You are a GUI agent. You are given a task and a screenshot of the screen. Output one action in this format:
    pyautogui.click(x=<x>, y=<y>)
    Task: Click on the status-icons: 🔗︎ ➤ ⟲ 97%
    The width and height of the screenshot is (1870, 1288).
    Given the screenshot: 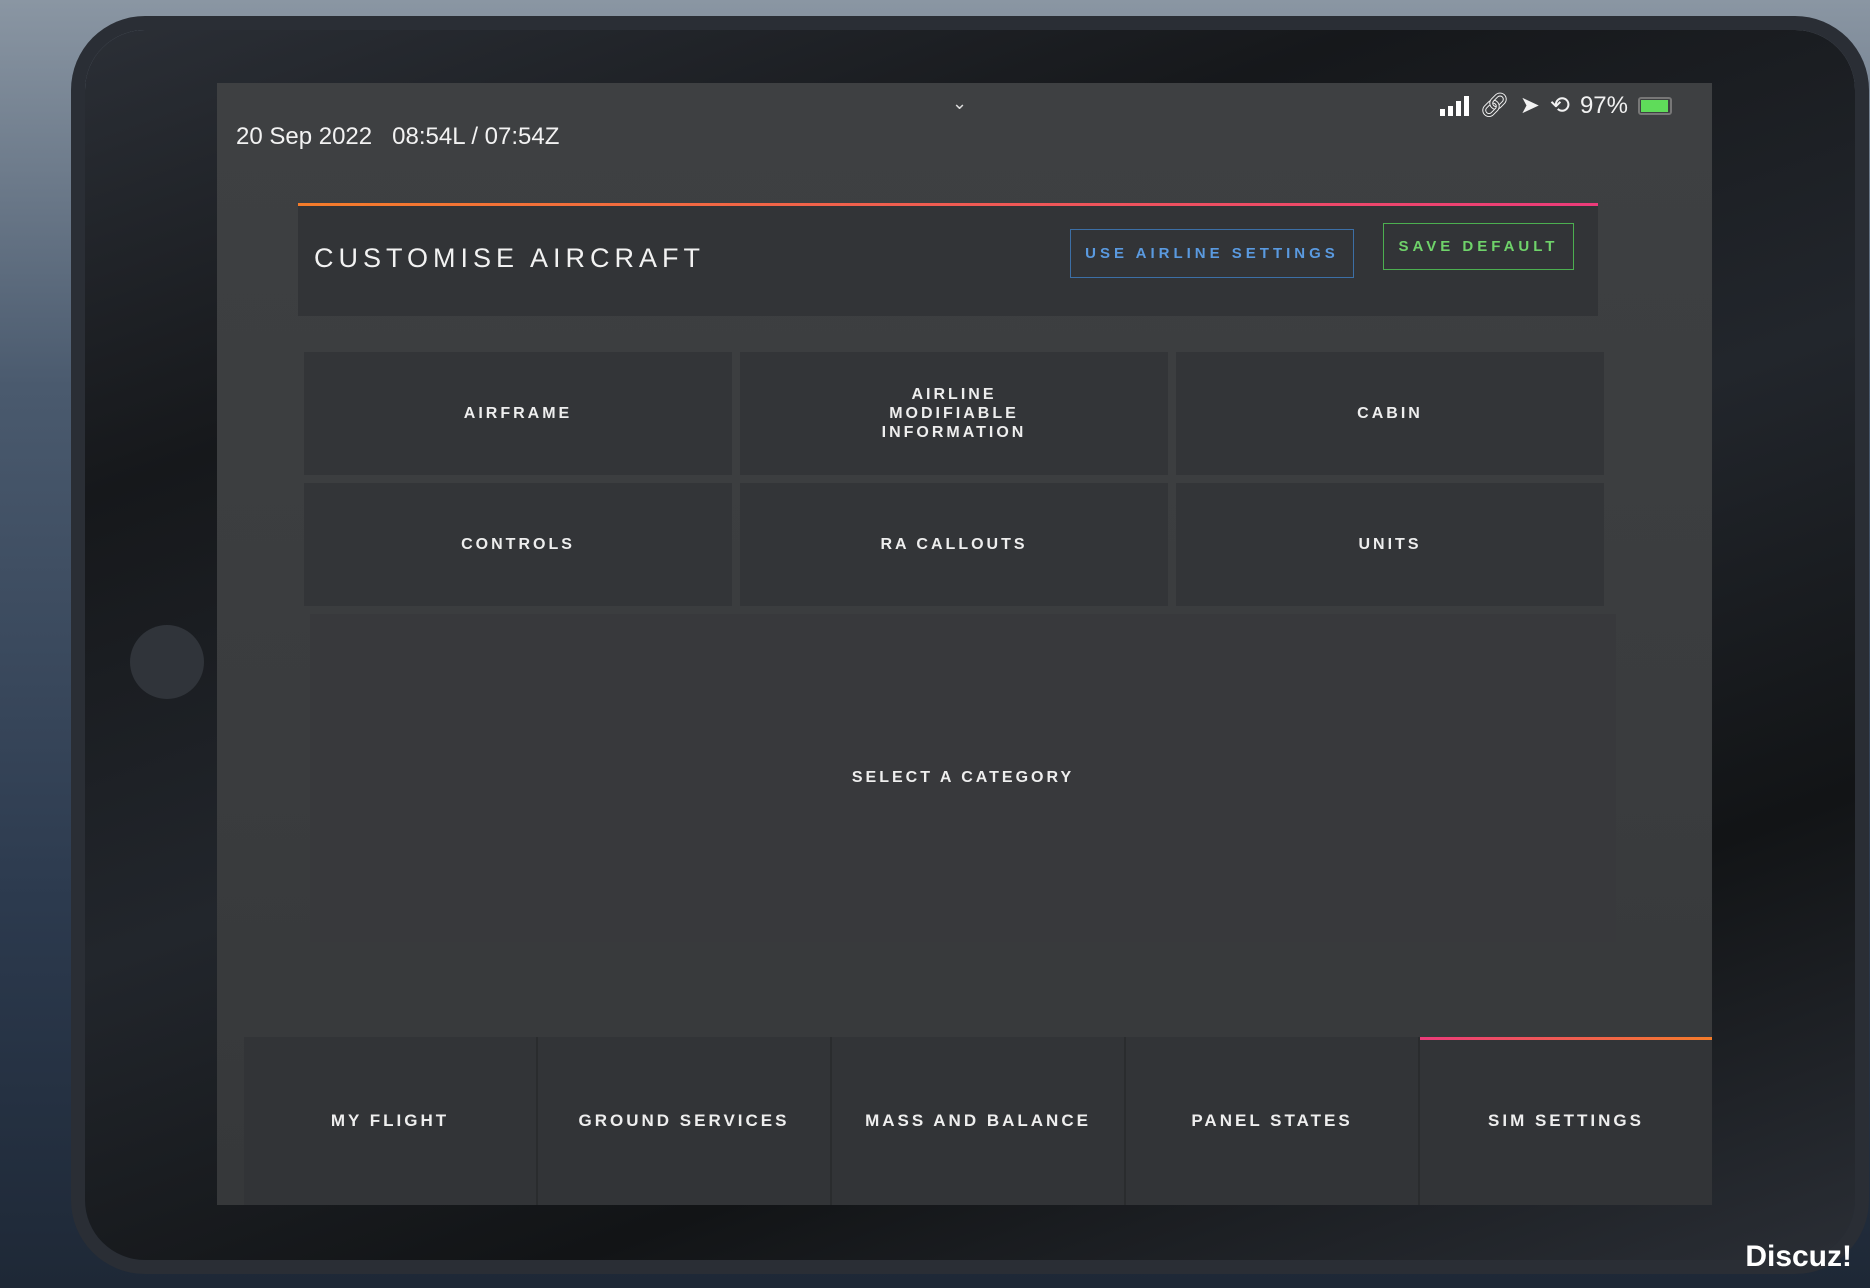 What is the action you would take?
    pyautogui.click(x=1556, y=105)
    